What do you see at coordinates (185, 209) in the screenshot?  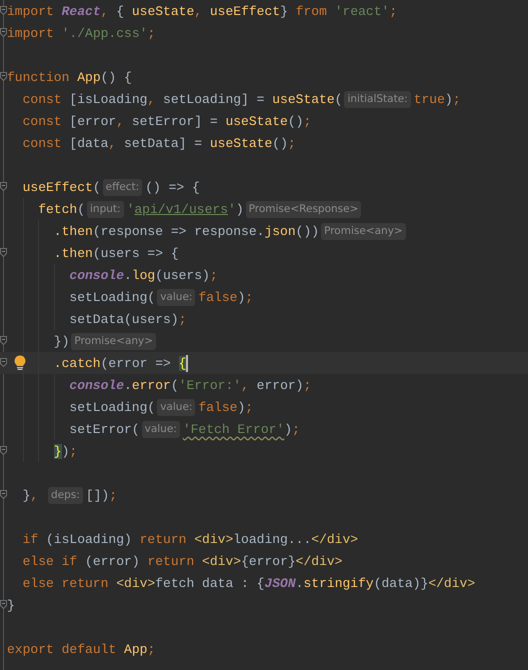 I see `code-text: 'api/v1/users')` at bounding box center [185, 209].